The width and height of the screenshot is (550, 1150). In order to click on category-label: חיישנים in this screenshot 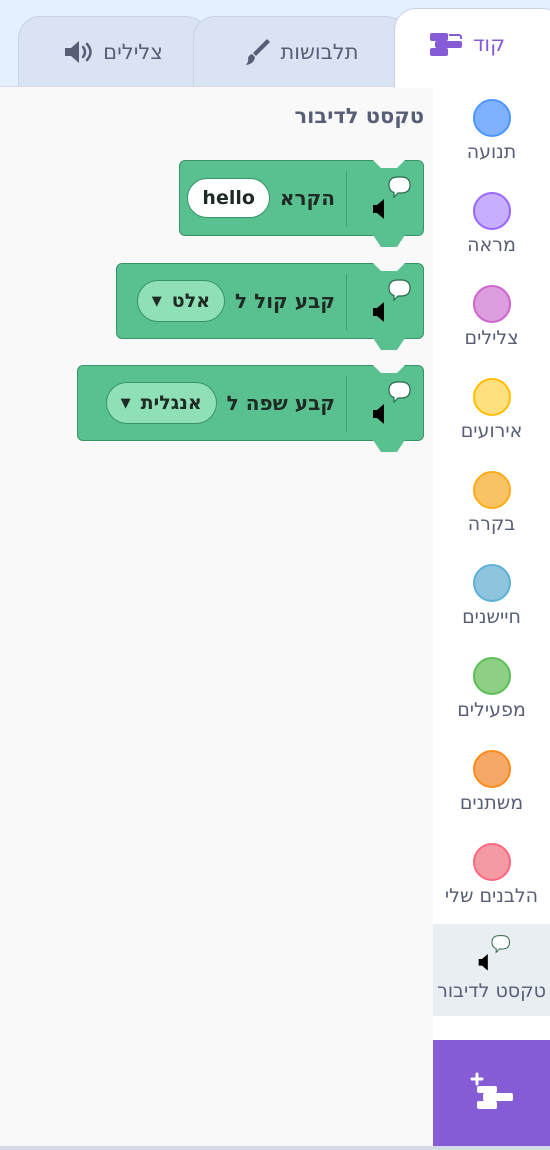, I will do `click(491, 617)`.